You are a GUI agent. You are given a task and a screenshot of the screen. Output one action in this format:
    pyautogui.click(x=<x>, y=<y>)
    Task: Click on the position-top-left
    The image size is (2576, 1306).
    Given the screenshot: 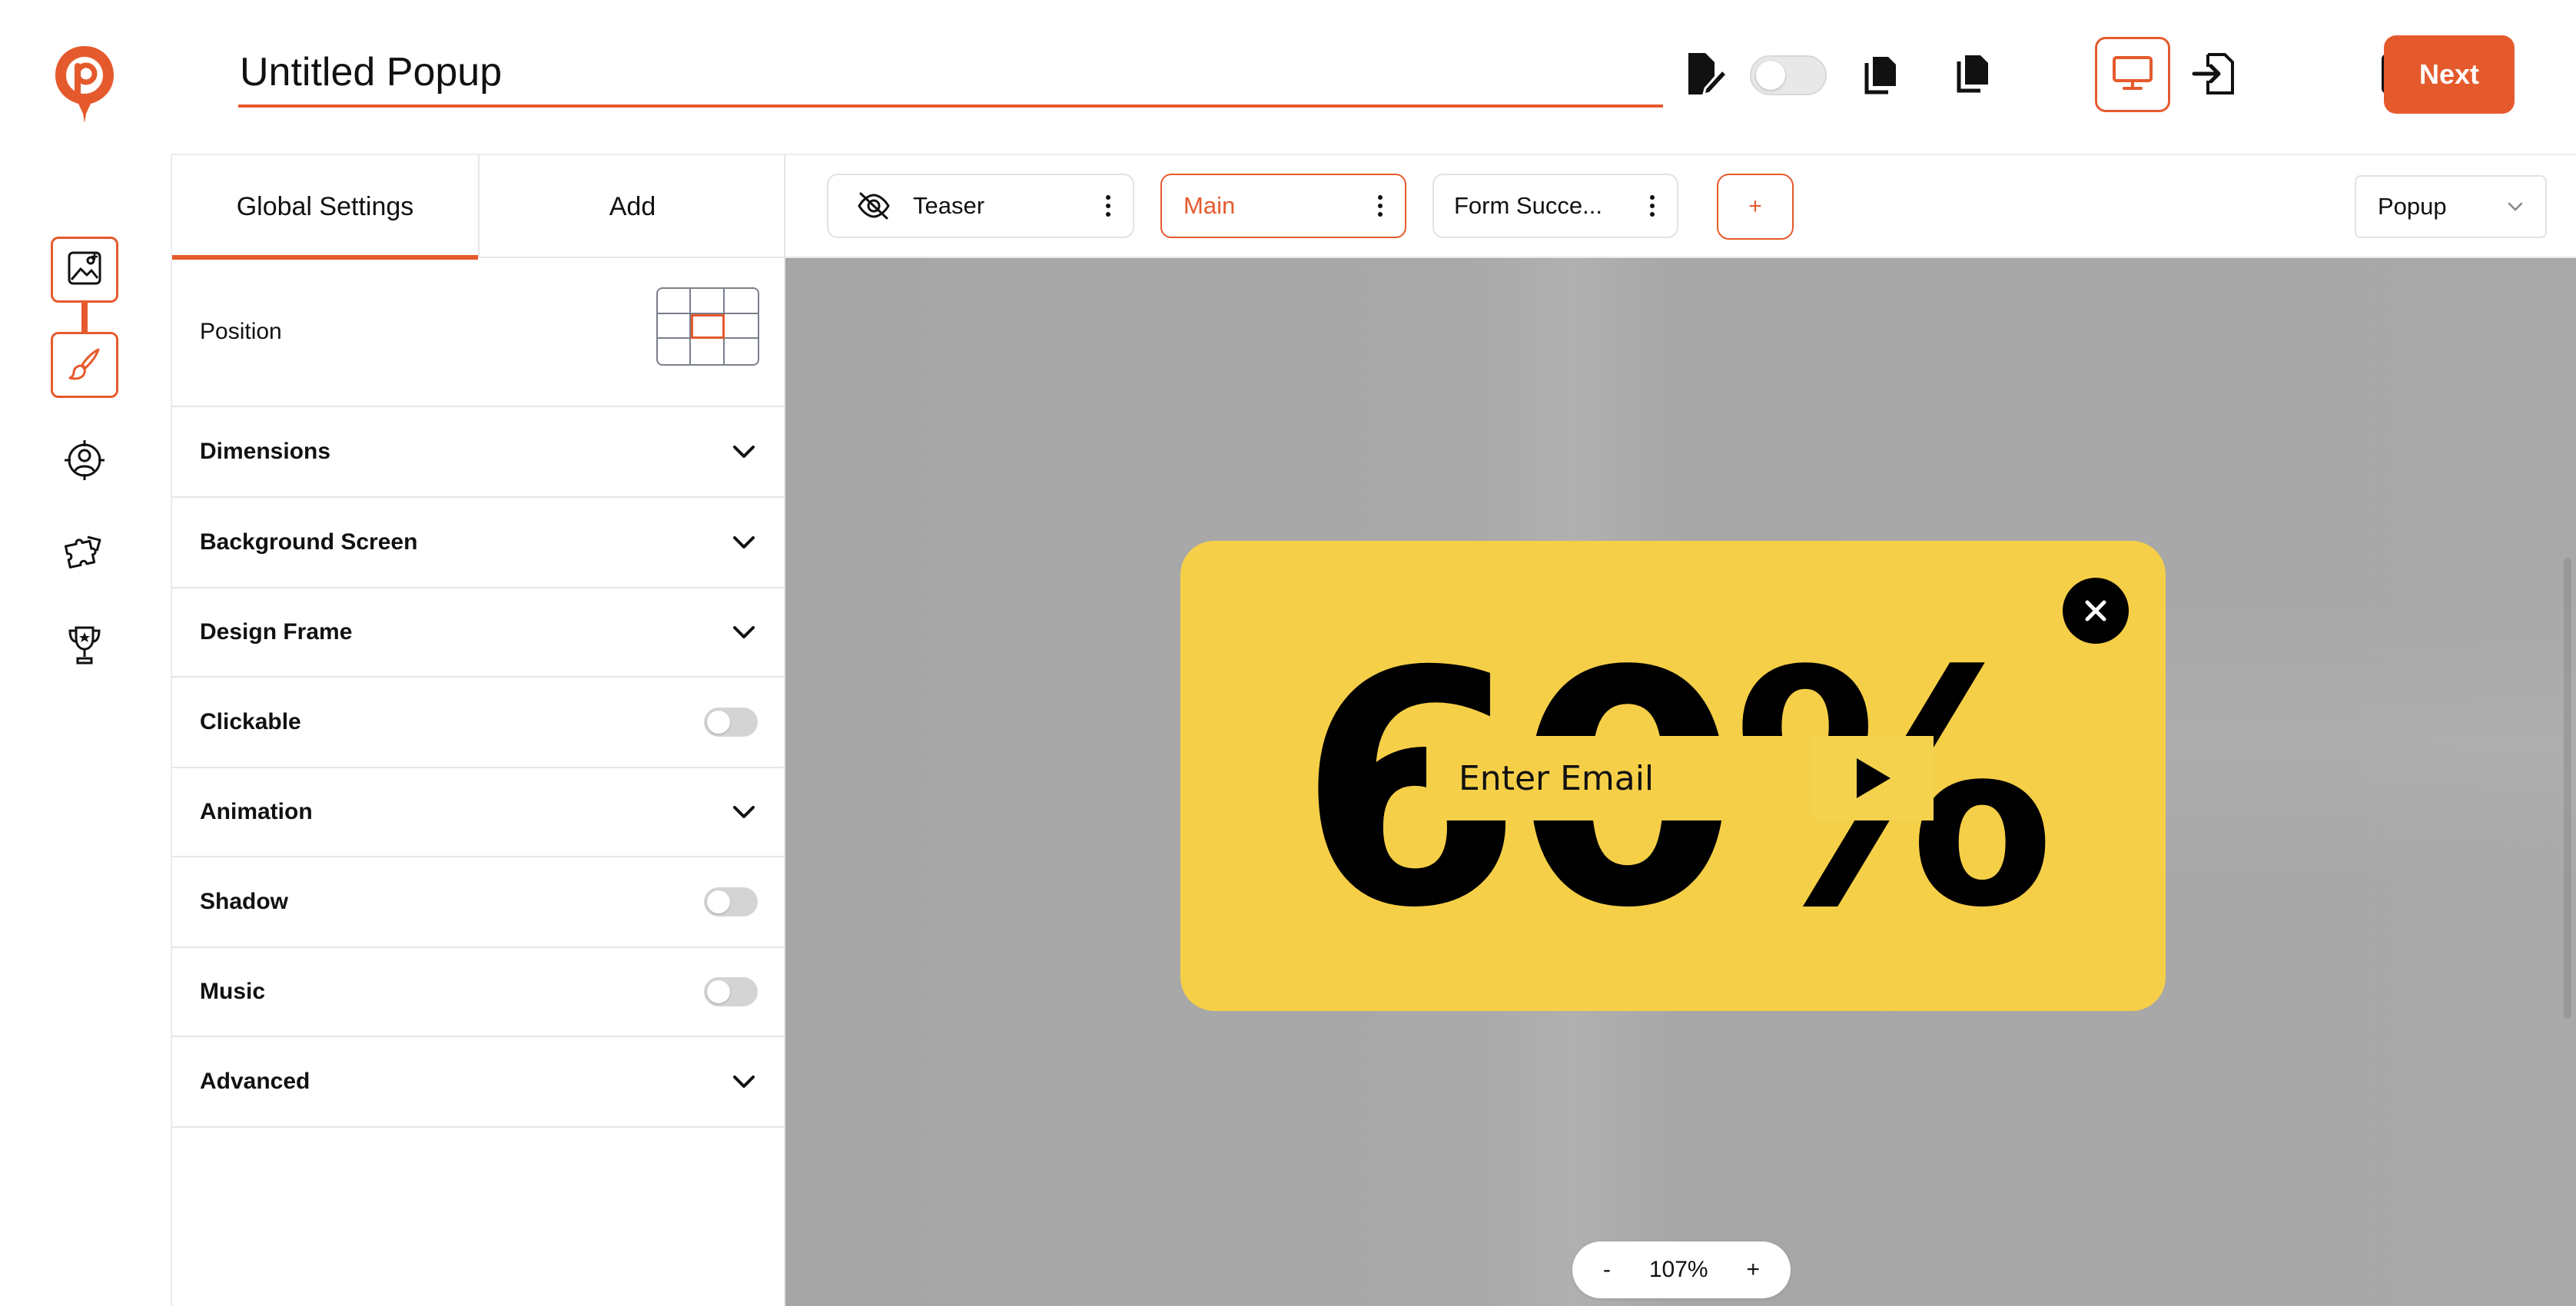 What is the action you would take?
    pyautogui.click(x=675, y=301)
    